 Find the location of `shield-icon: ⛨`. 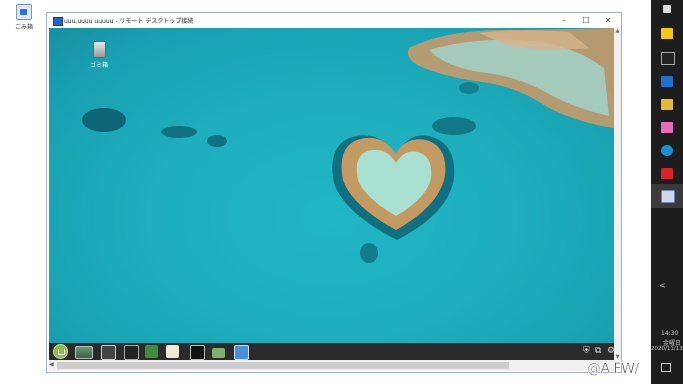

shield-icon: ⛨ is located at coordinates (586, 351).